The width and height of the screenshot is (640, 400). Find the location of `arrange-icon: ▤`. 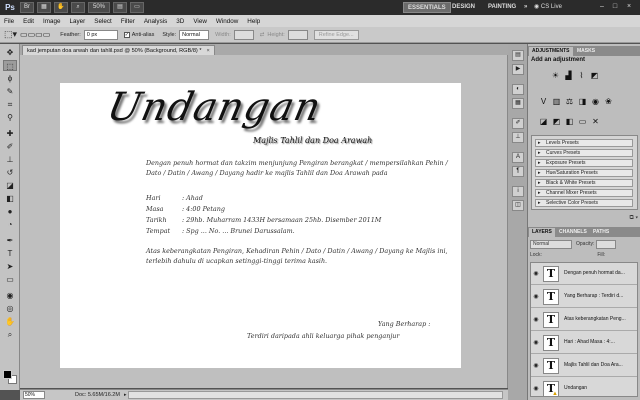

arrange-icon: ▤ is located at coordinates (120, 7).